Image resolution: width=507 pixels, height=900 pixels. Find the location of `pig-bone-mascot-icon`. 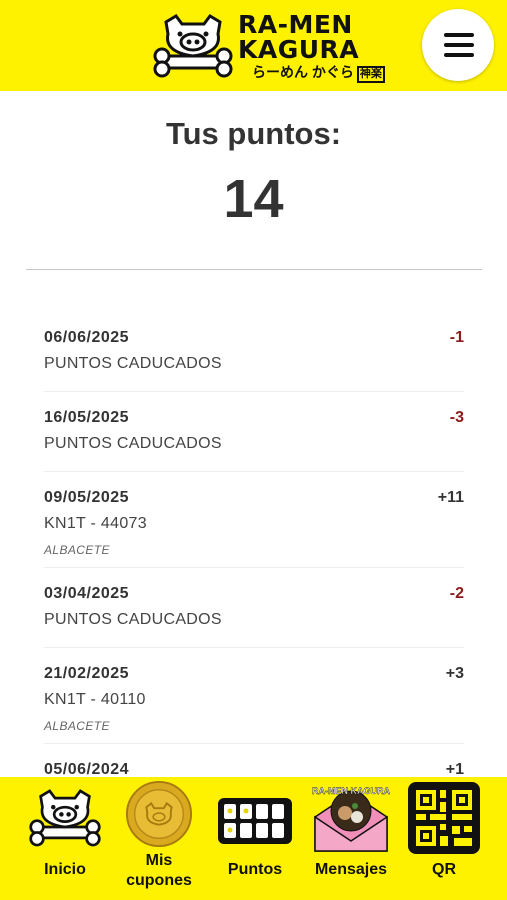

pig-bone-mascot-icon is located at coordinates (193, 46).